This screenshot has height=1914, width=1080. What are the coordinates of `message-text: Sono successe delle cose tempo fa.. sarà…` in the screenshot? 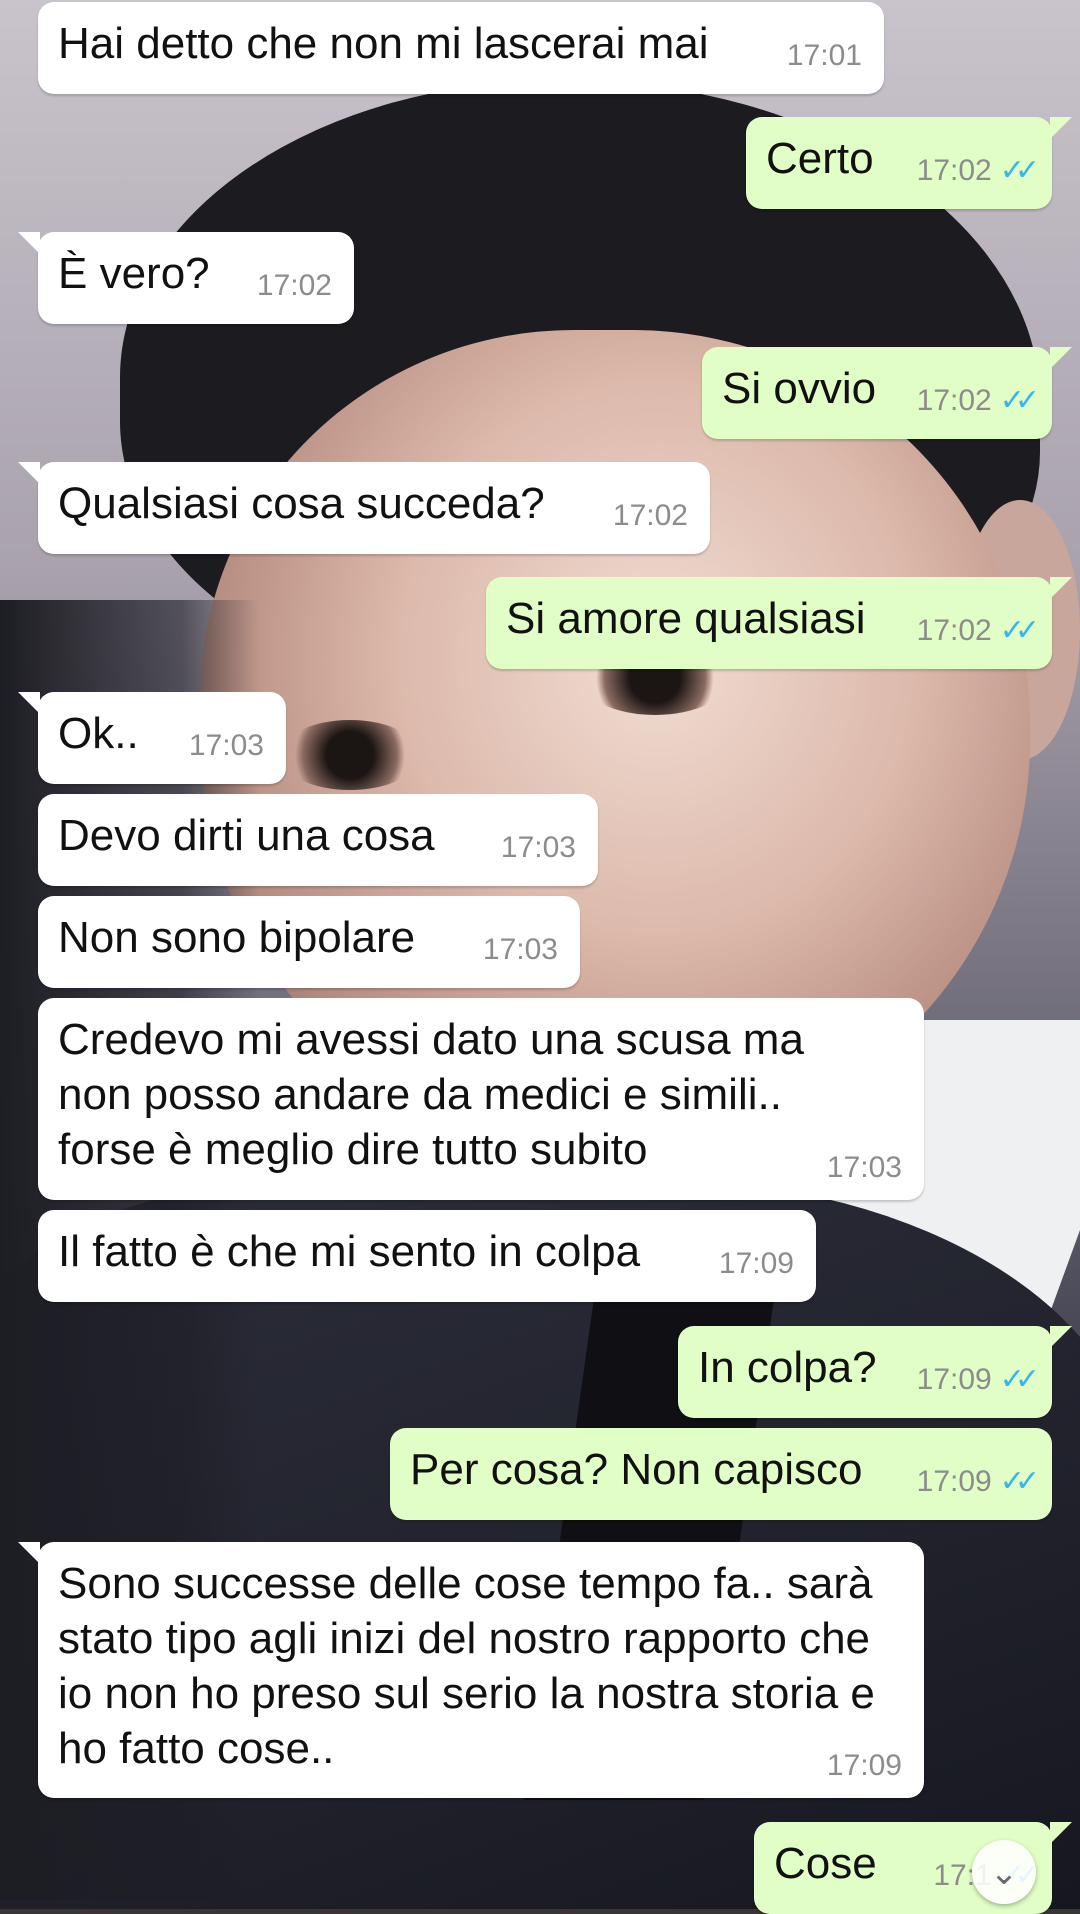 It's located at (473, 1666).